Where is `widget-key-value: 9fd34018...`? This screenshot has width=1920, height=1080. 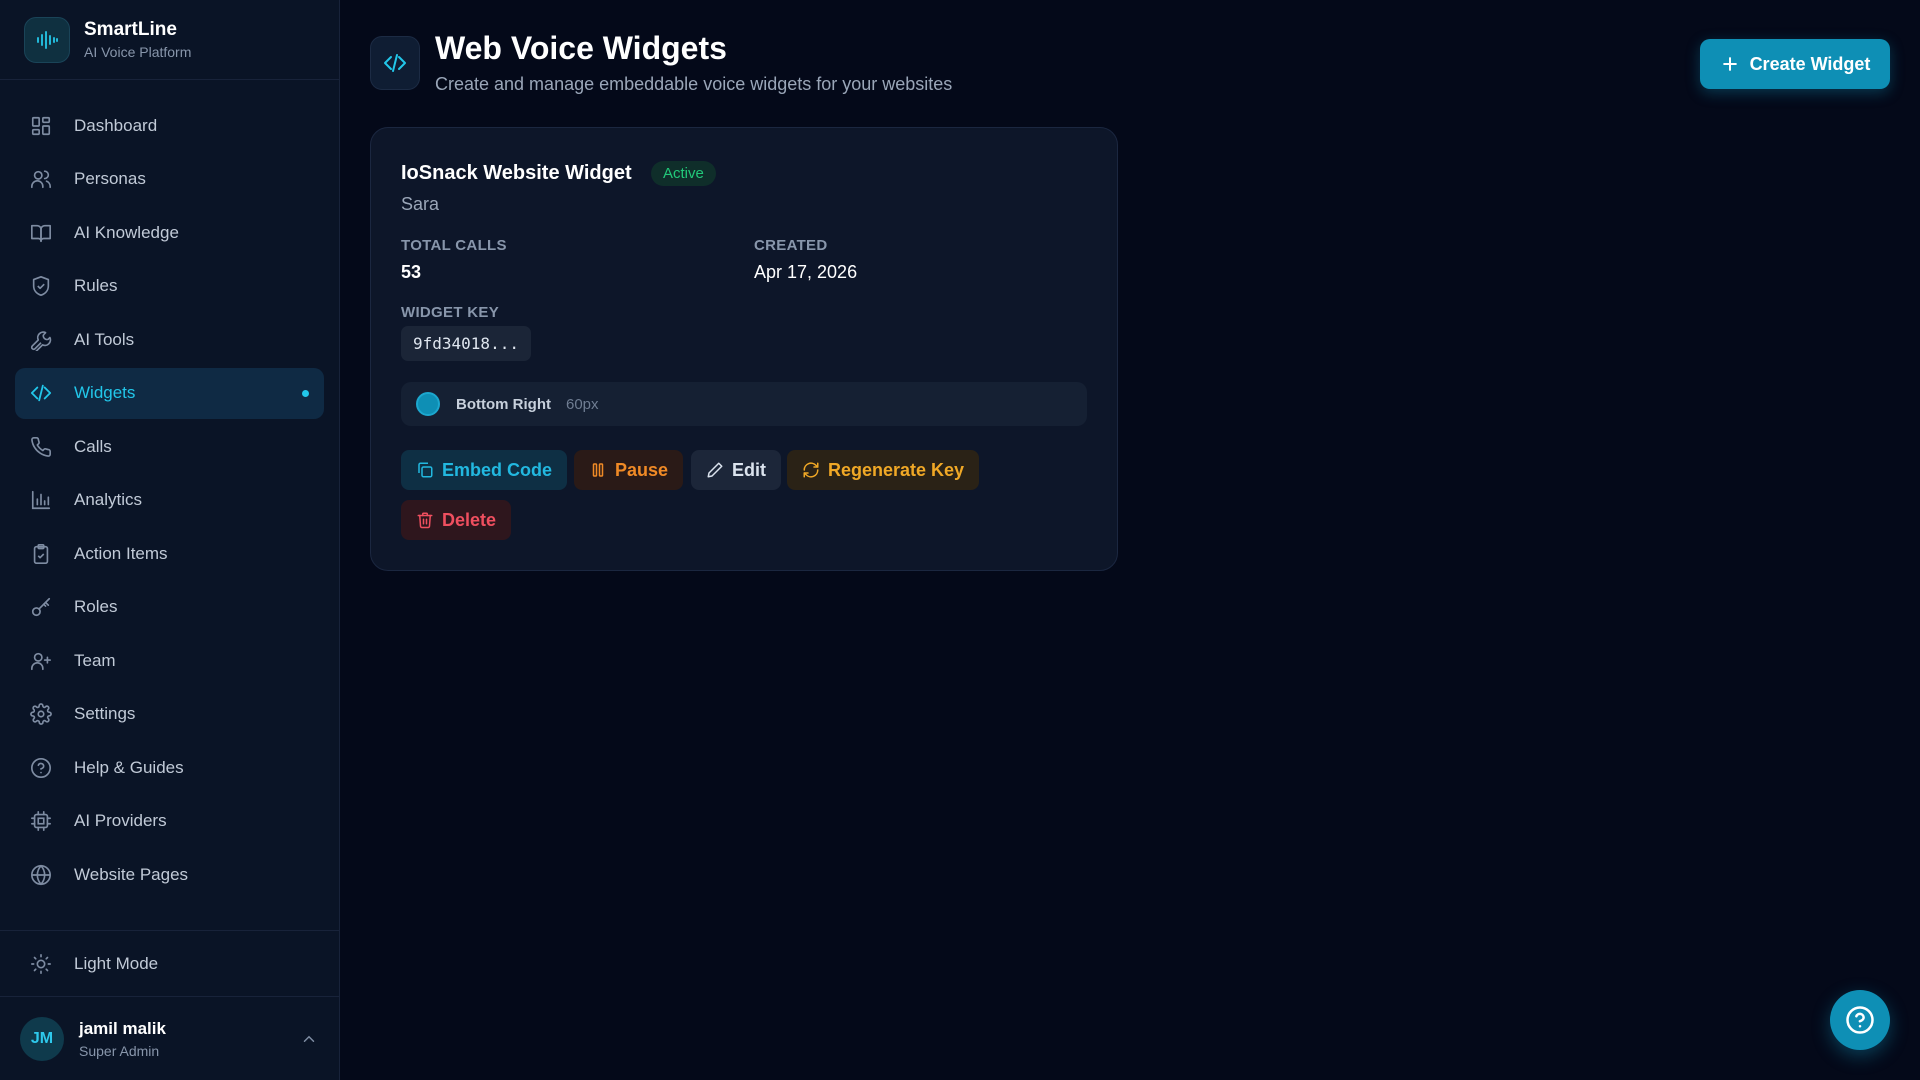
widget-key-value: 9fd34018... is located at coordinates (466, 343).